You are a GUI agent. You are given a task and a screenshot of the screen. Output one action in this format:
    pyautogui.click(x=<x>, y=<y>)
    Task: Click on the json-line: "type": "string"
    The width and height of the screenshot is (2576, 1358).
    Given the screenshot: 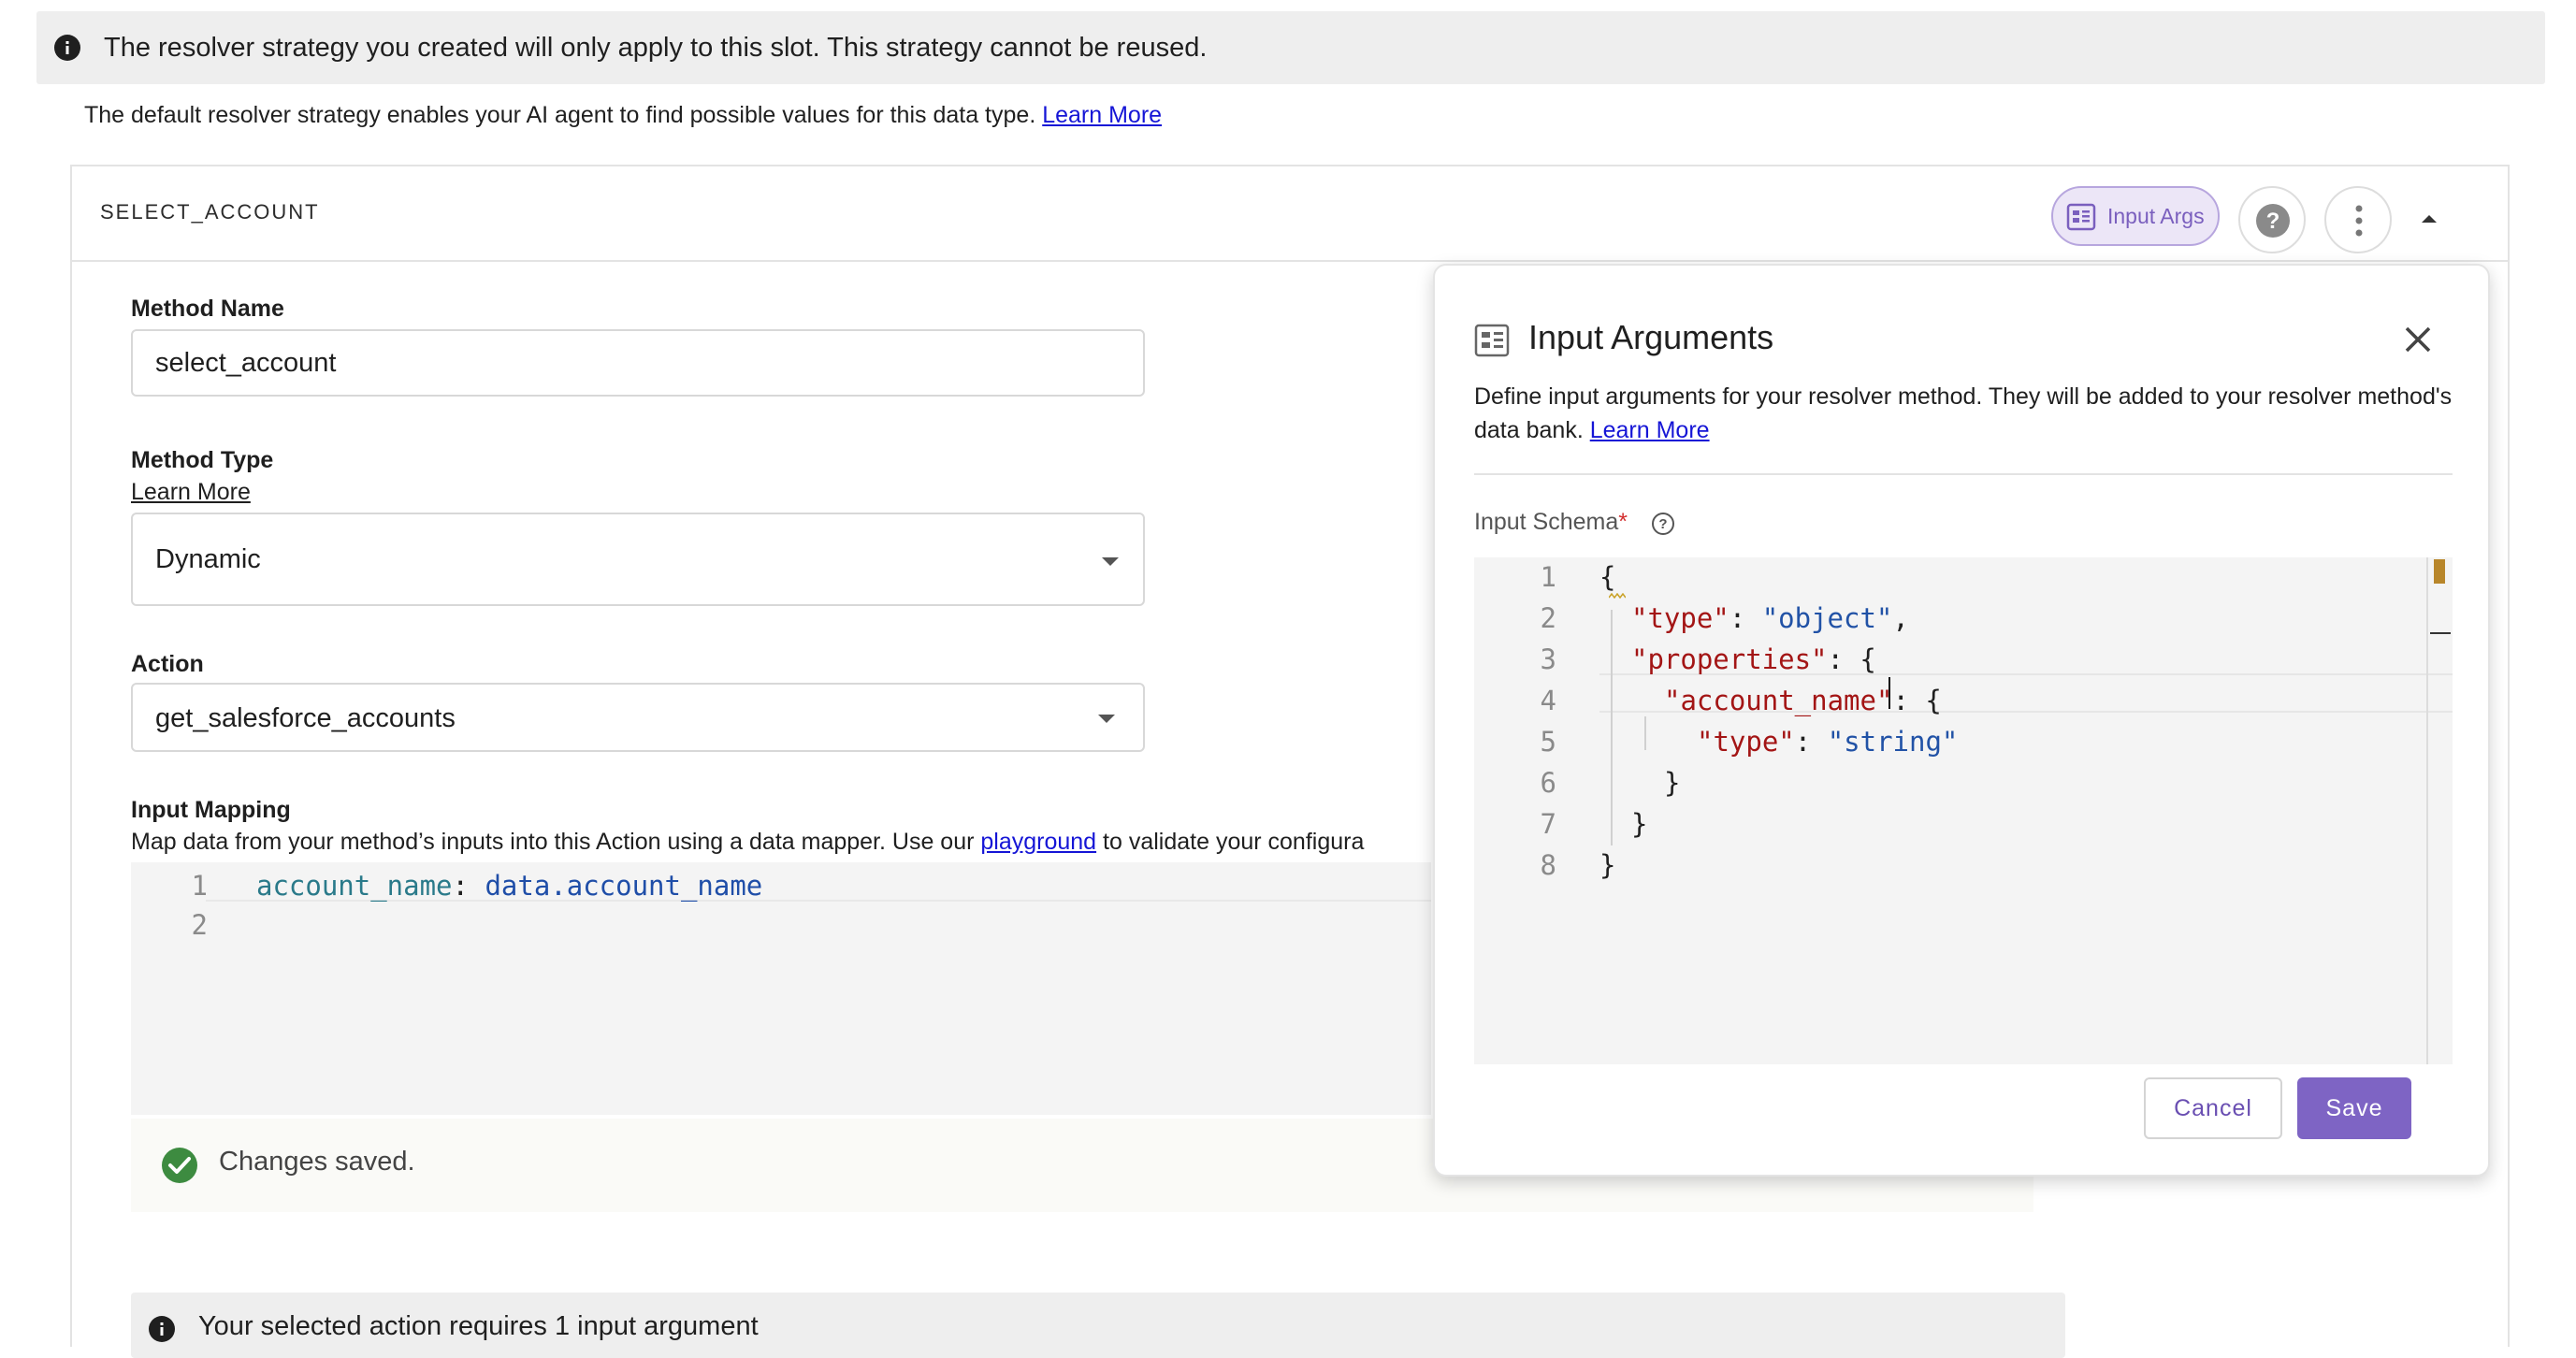 What is the action you would take?
    pyautogui.click(x=1828, y=742)
    